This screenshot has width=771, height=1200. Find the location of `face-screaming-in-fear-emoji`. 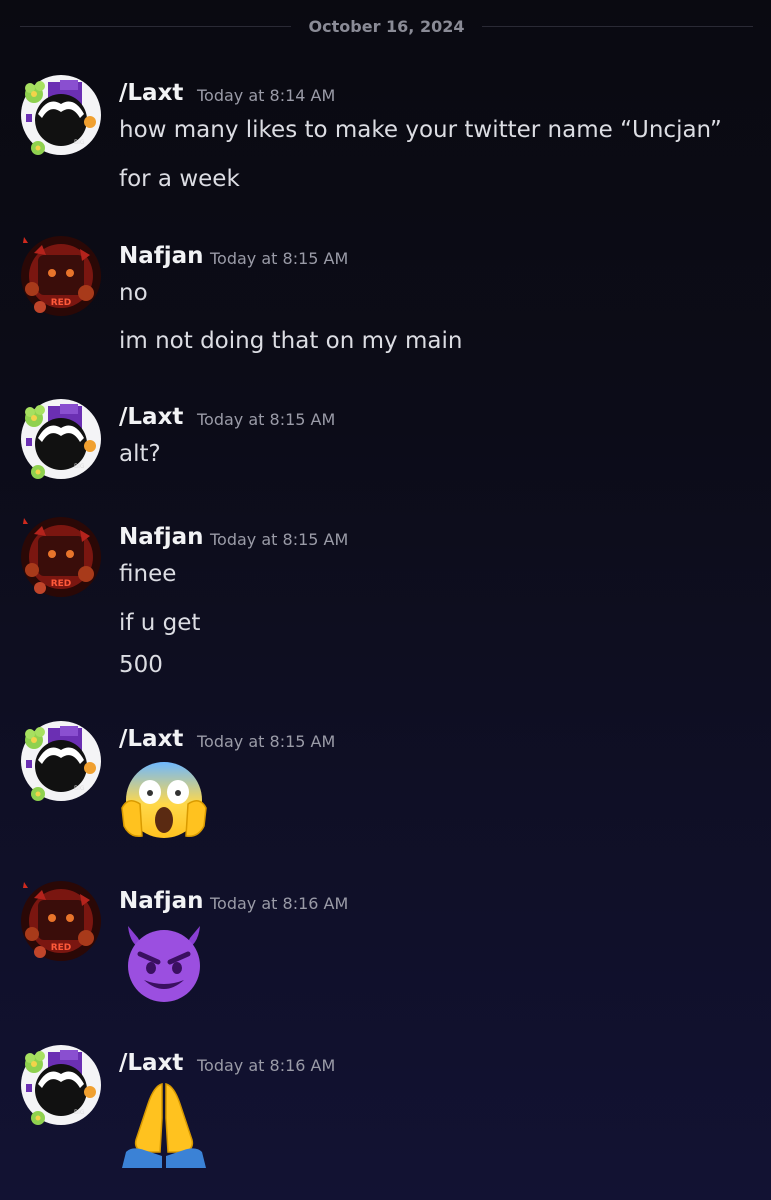

face-screaming-in-fear-emoji is located at coordinates (164, 802).